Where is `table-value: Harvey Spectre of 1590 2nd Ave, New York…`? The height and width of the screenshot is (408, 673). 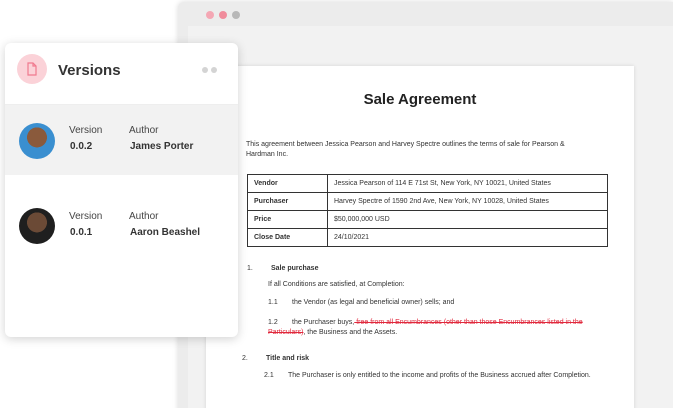 table-value: Harvey Spectre of 1590 2nd Ave, New York… is located at coordinates (467, 201).